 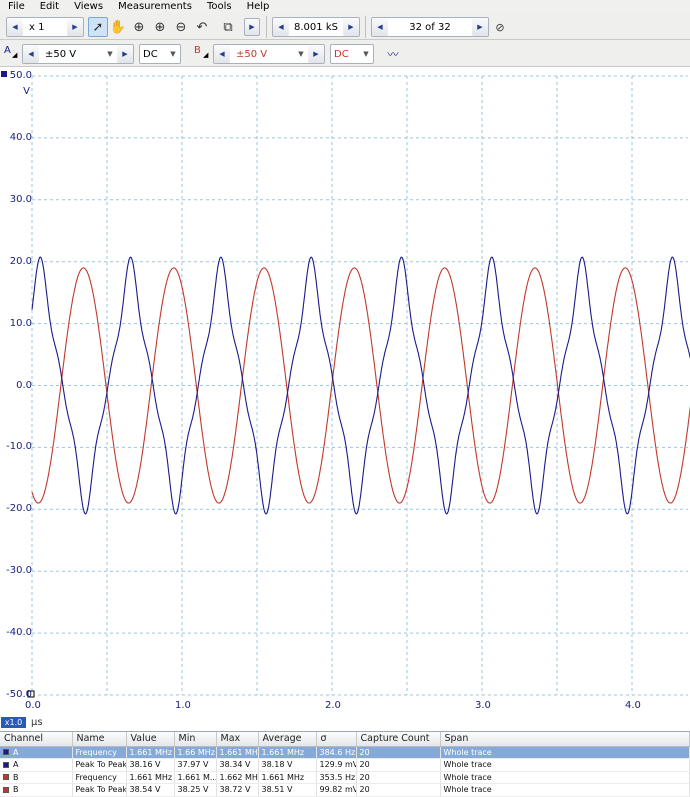 What do you see at coordinates (287, 790) in the screenshot?
I see `cell-average: 38.51 V` at bounding box center [287, 790].